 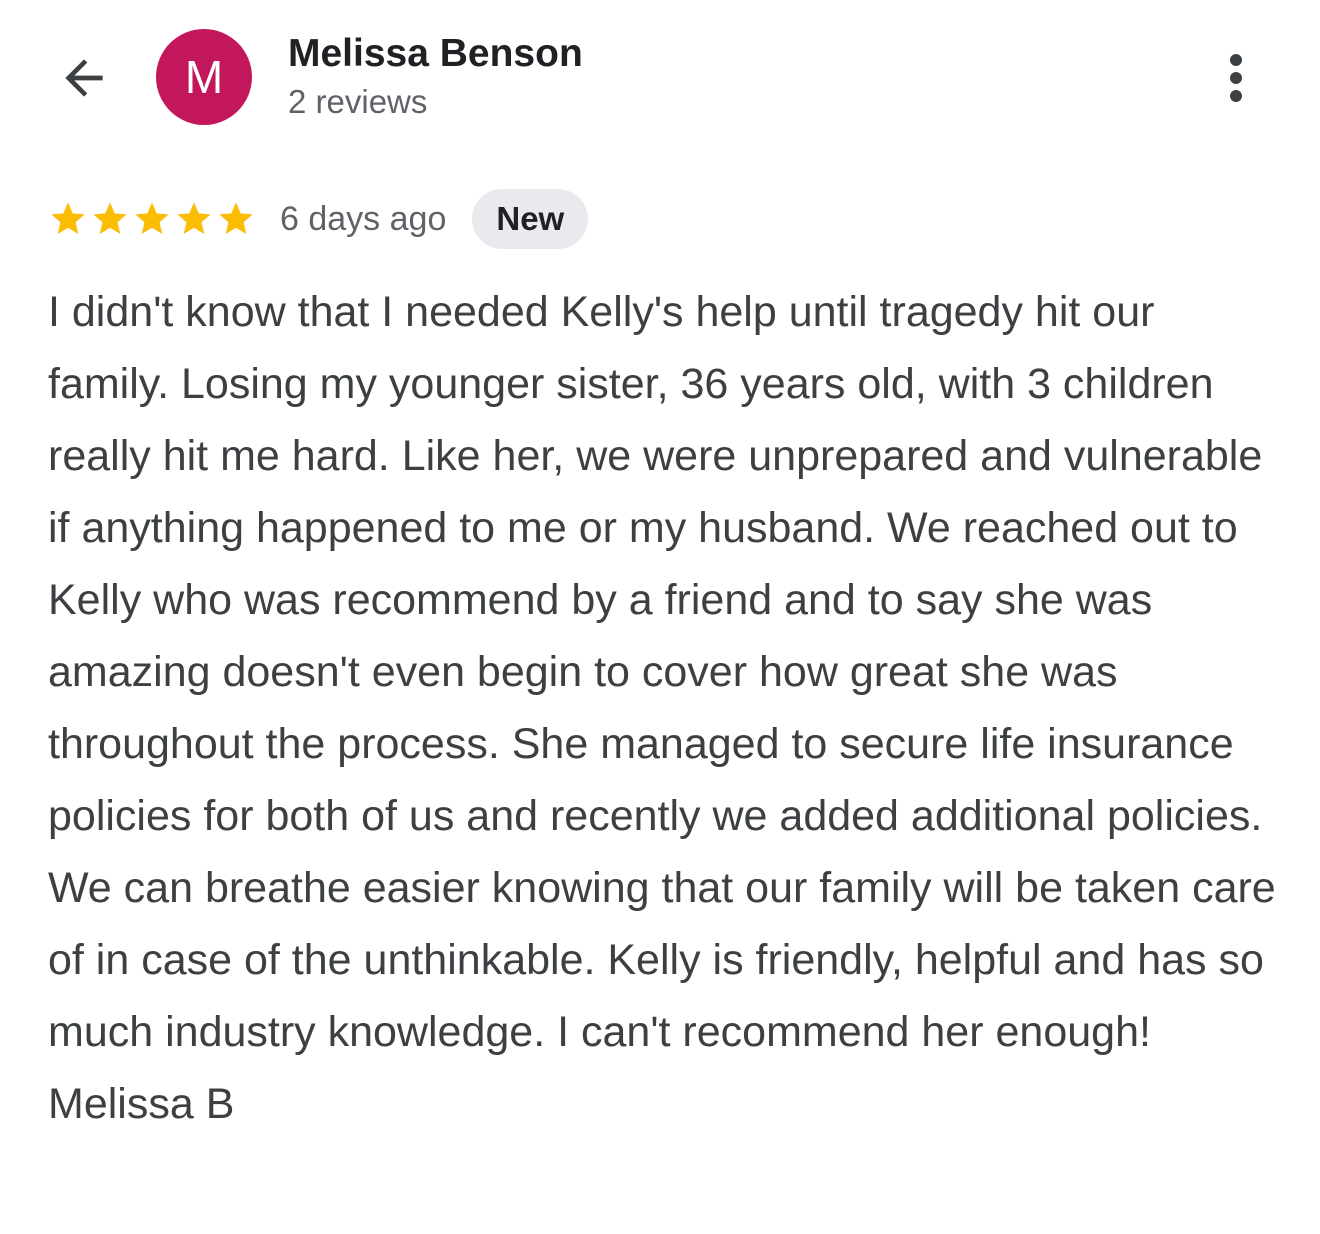 What do you see at coordinates (435, 54) in the screenshot?
I see `reviewer-name: Melissa Benson` at bounding box center [435, 54].